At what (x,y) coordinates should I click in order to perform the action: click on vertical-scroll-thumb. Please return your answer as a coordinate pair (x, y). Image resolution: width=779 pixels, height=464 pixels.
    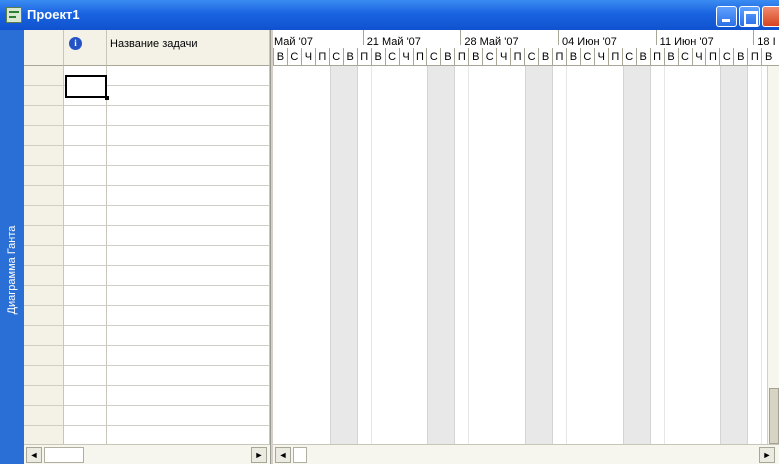
    Looking at the image, I should click on (774, 416).